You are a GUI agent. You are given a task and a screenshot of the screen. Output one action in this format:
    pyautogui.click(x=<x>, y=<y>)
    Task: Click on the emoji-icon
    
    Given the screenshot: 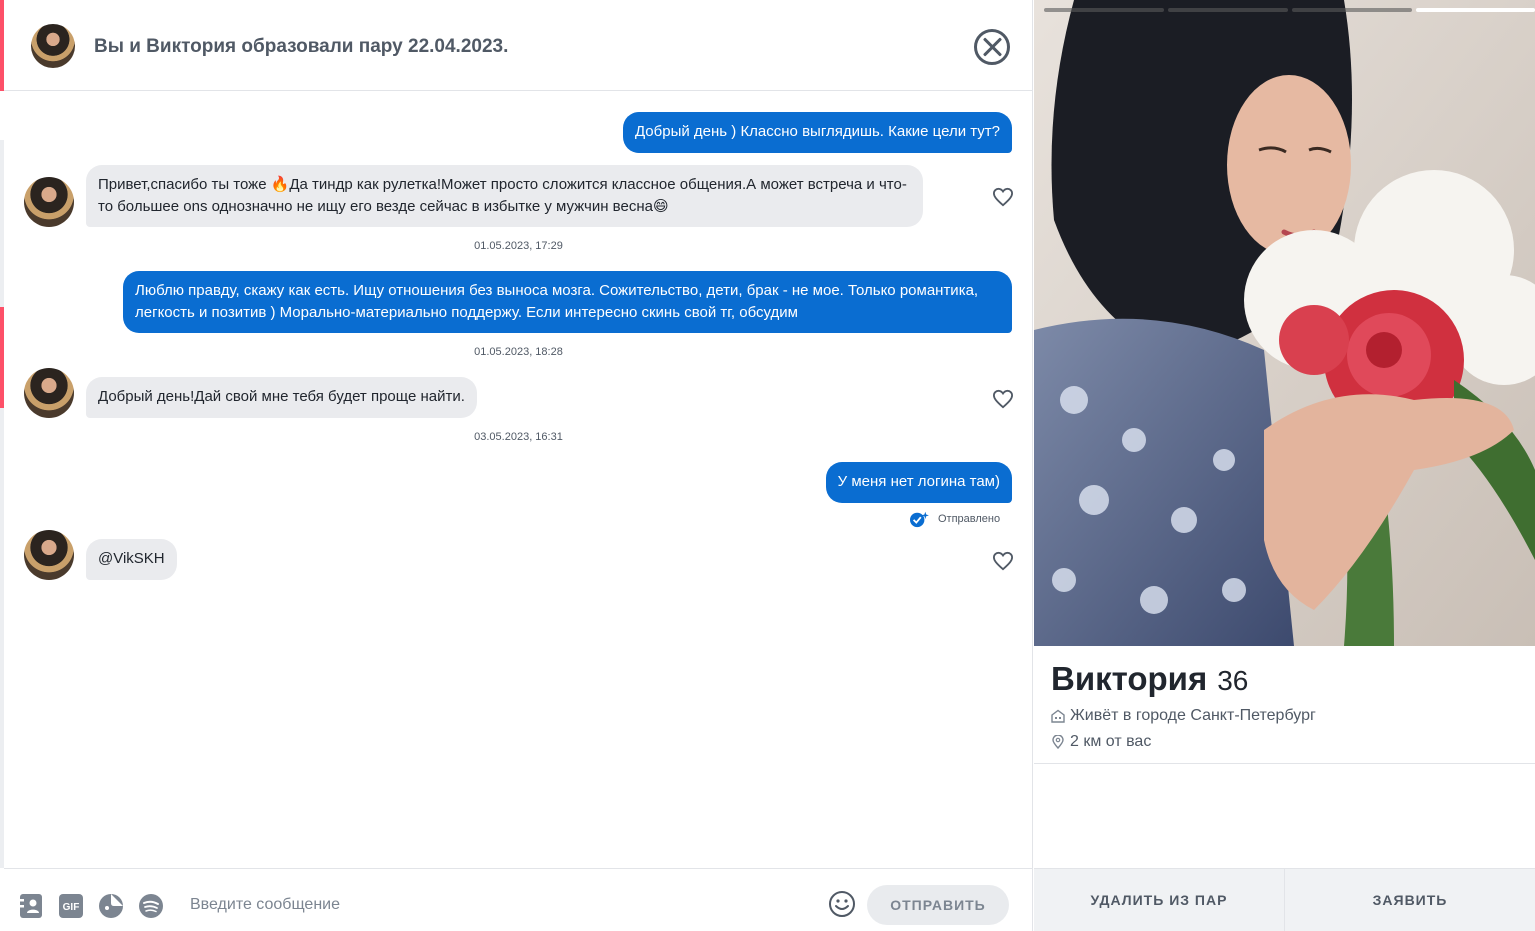 What is the action you would take?
    pyautogui.click(x=842, y=904)
    